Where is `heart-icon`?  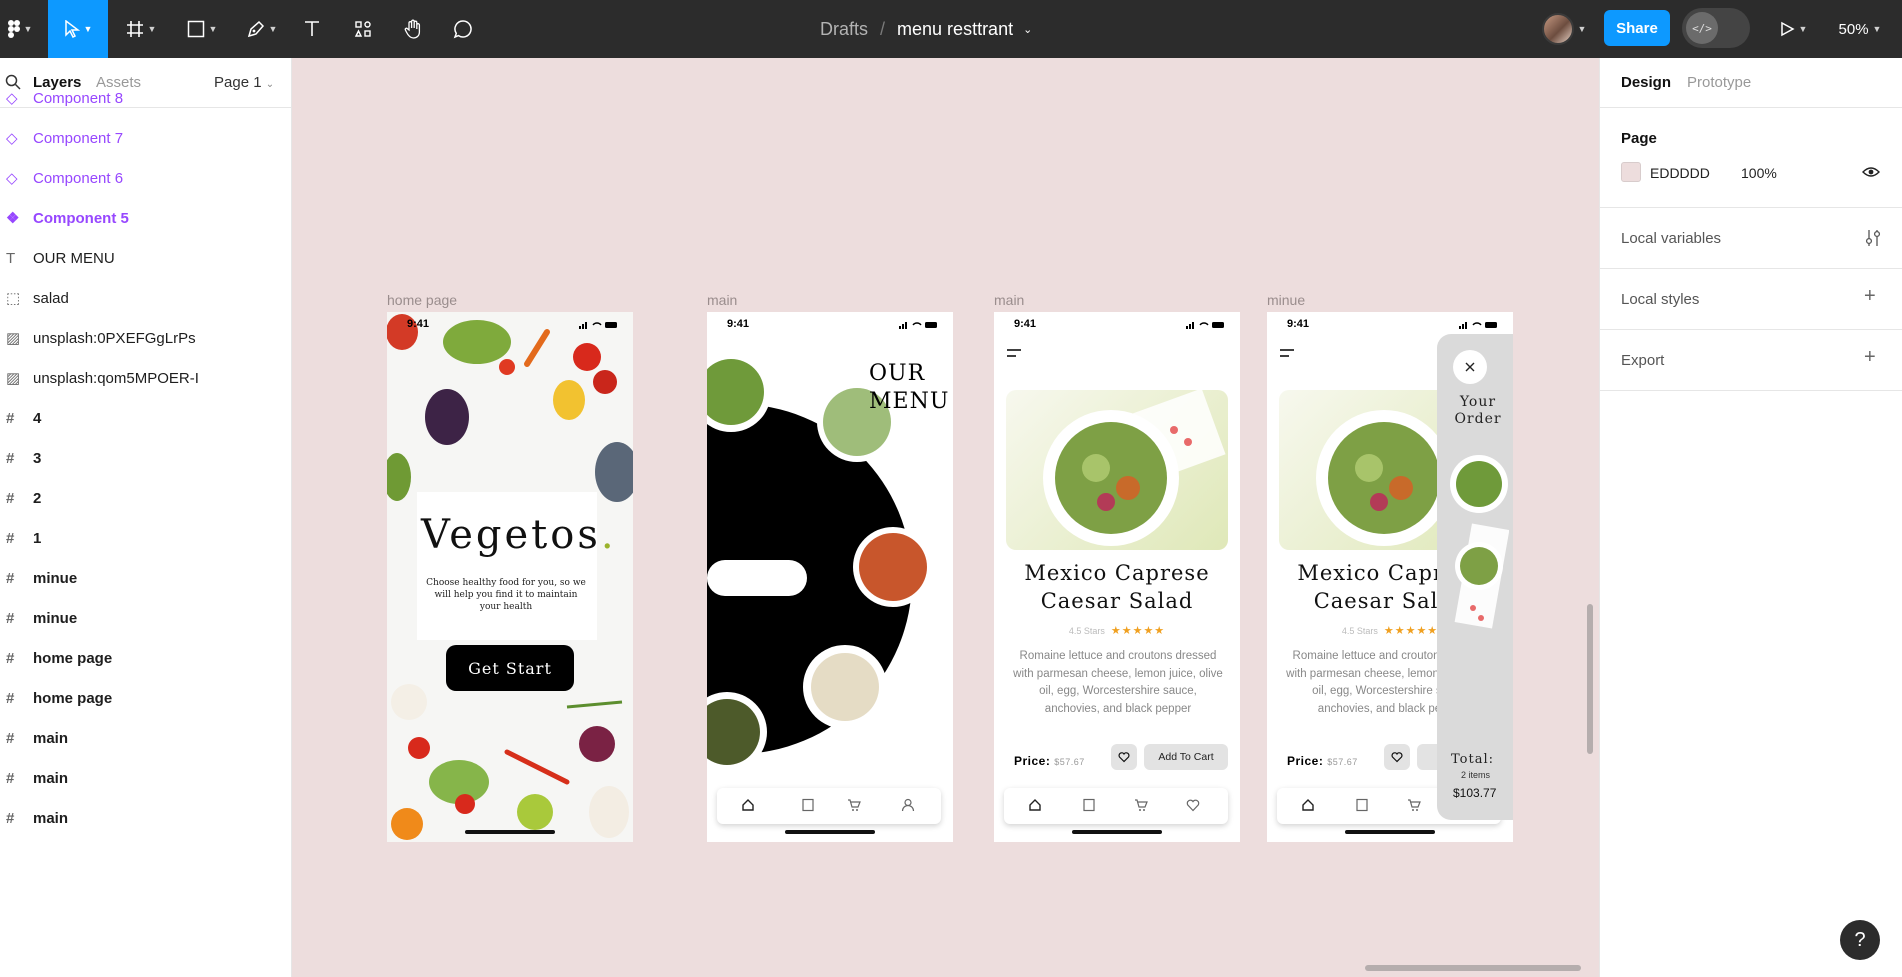 heart-icon is located at coordinates (1193, 805).